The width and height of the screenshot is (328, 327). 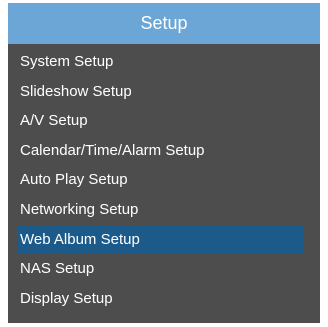 I want to click on menu-item-display-setup: Display Setup, so click(x=164, y=299).